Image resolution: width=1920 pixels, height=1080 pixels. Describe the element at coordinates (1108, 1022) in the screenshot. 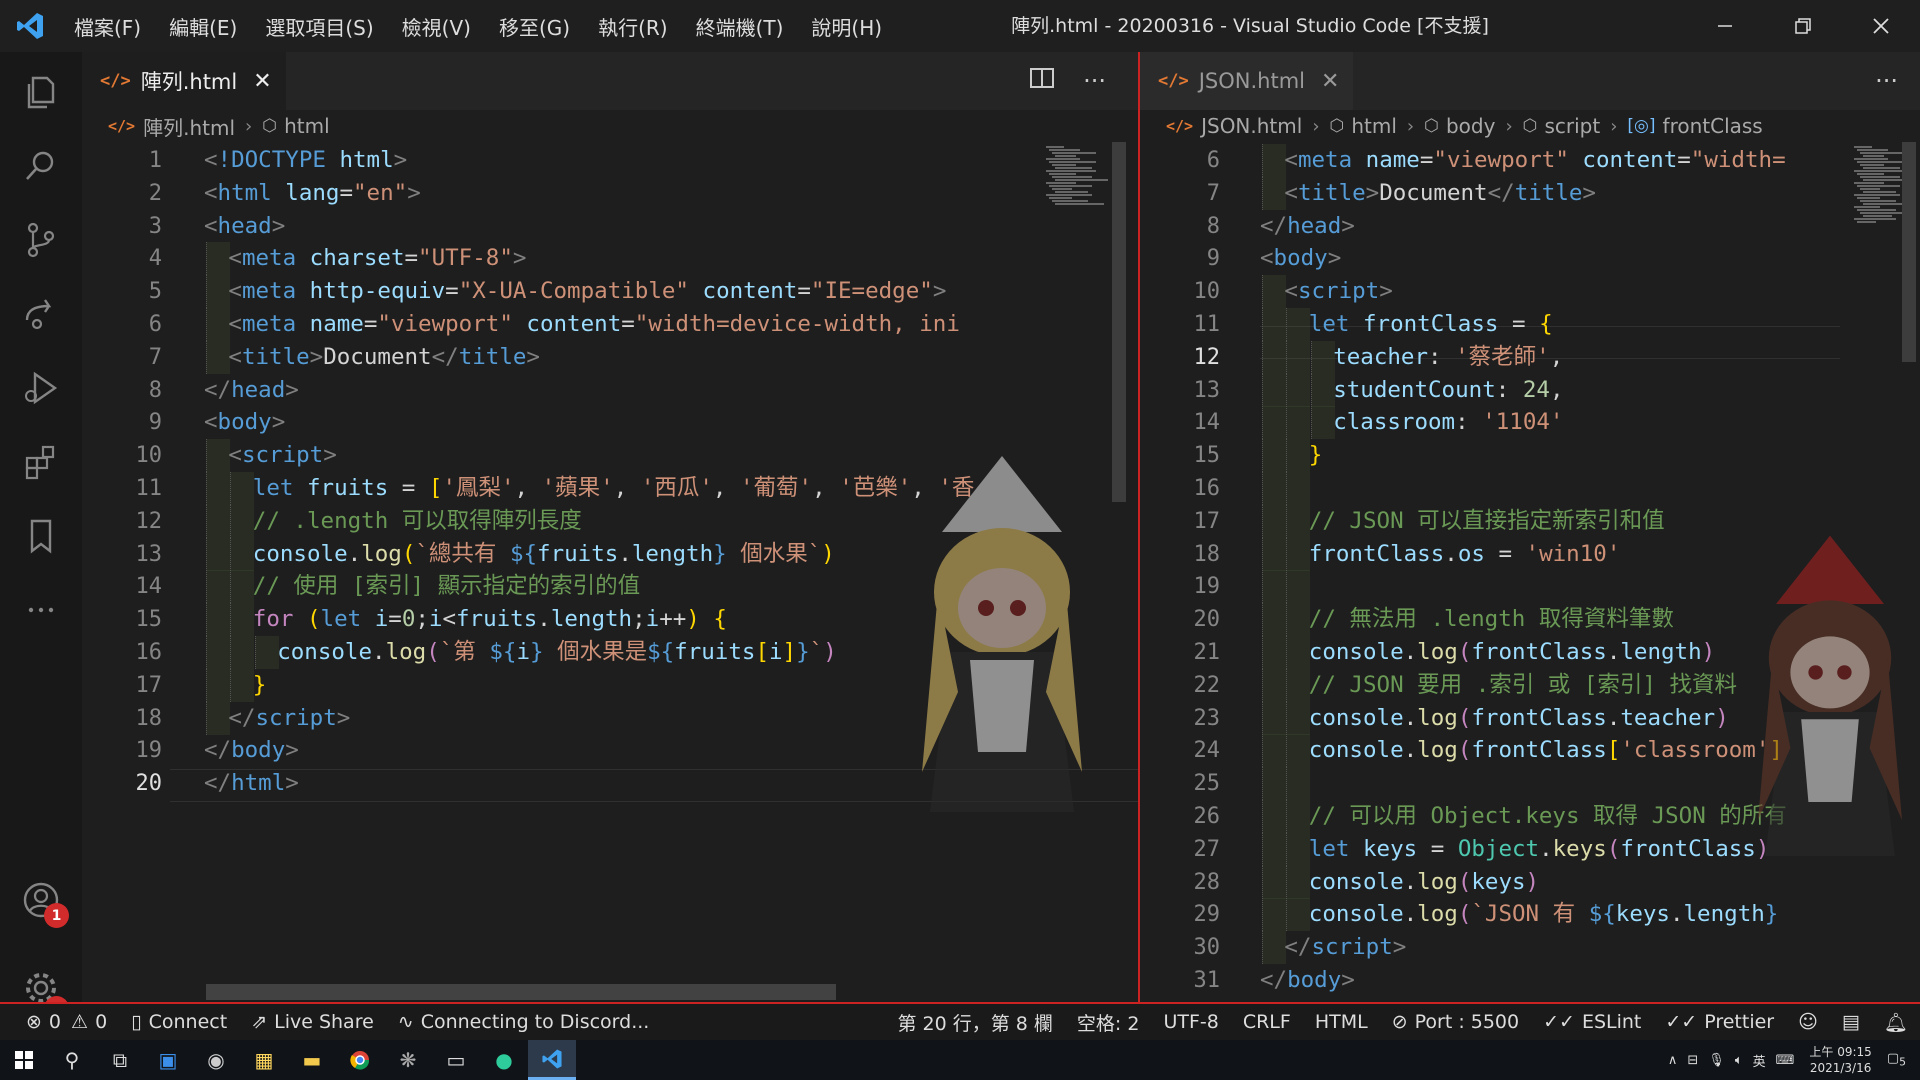

I see `indentation: 空格: 2` at that location.